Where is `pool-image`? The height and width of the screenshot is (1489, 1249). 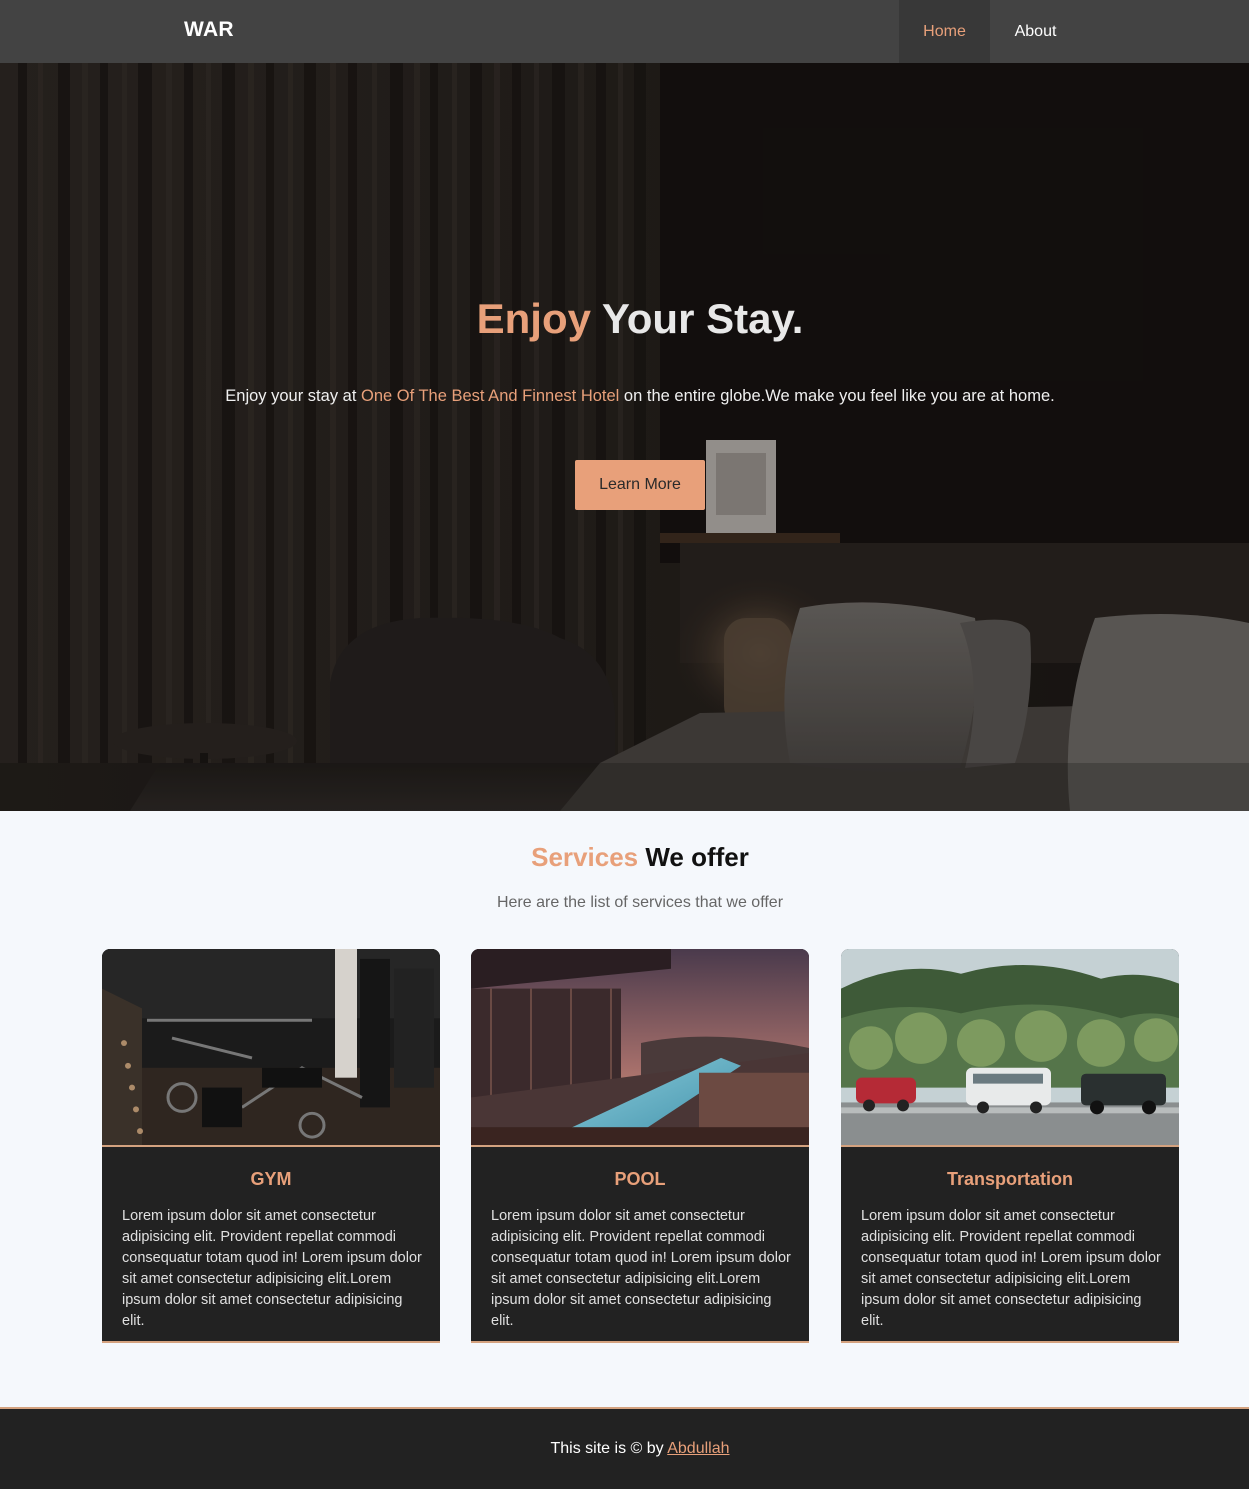
pool-image is located at coordinates (640, 1048).